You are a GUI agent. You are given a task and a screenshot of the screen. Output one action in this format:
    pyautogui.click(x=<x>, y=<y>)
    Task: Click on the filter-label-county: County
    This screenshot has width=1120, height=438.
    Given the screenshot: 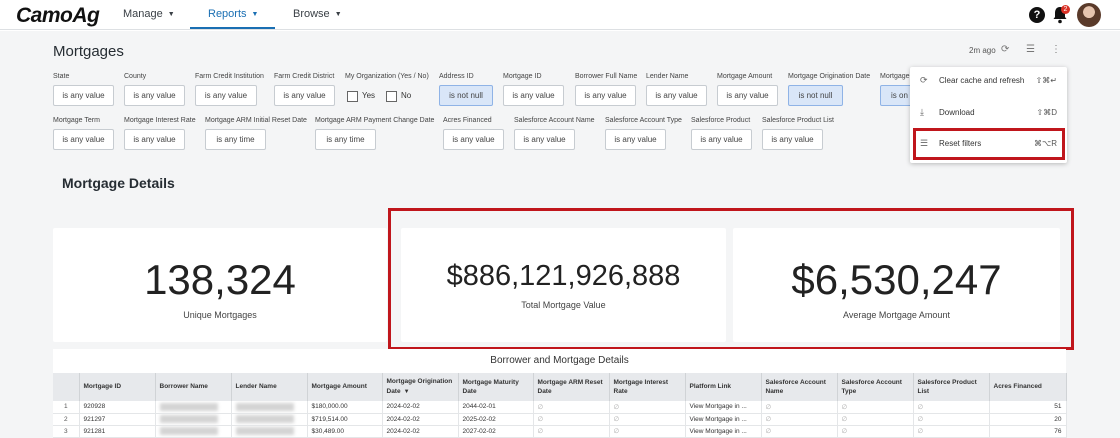 What is the action you would take?
    pyautogui.click(x=135, y=76)
    